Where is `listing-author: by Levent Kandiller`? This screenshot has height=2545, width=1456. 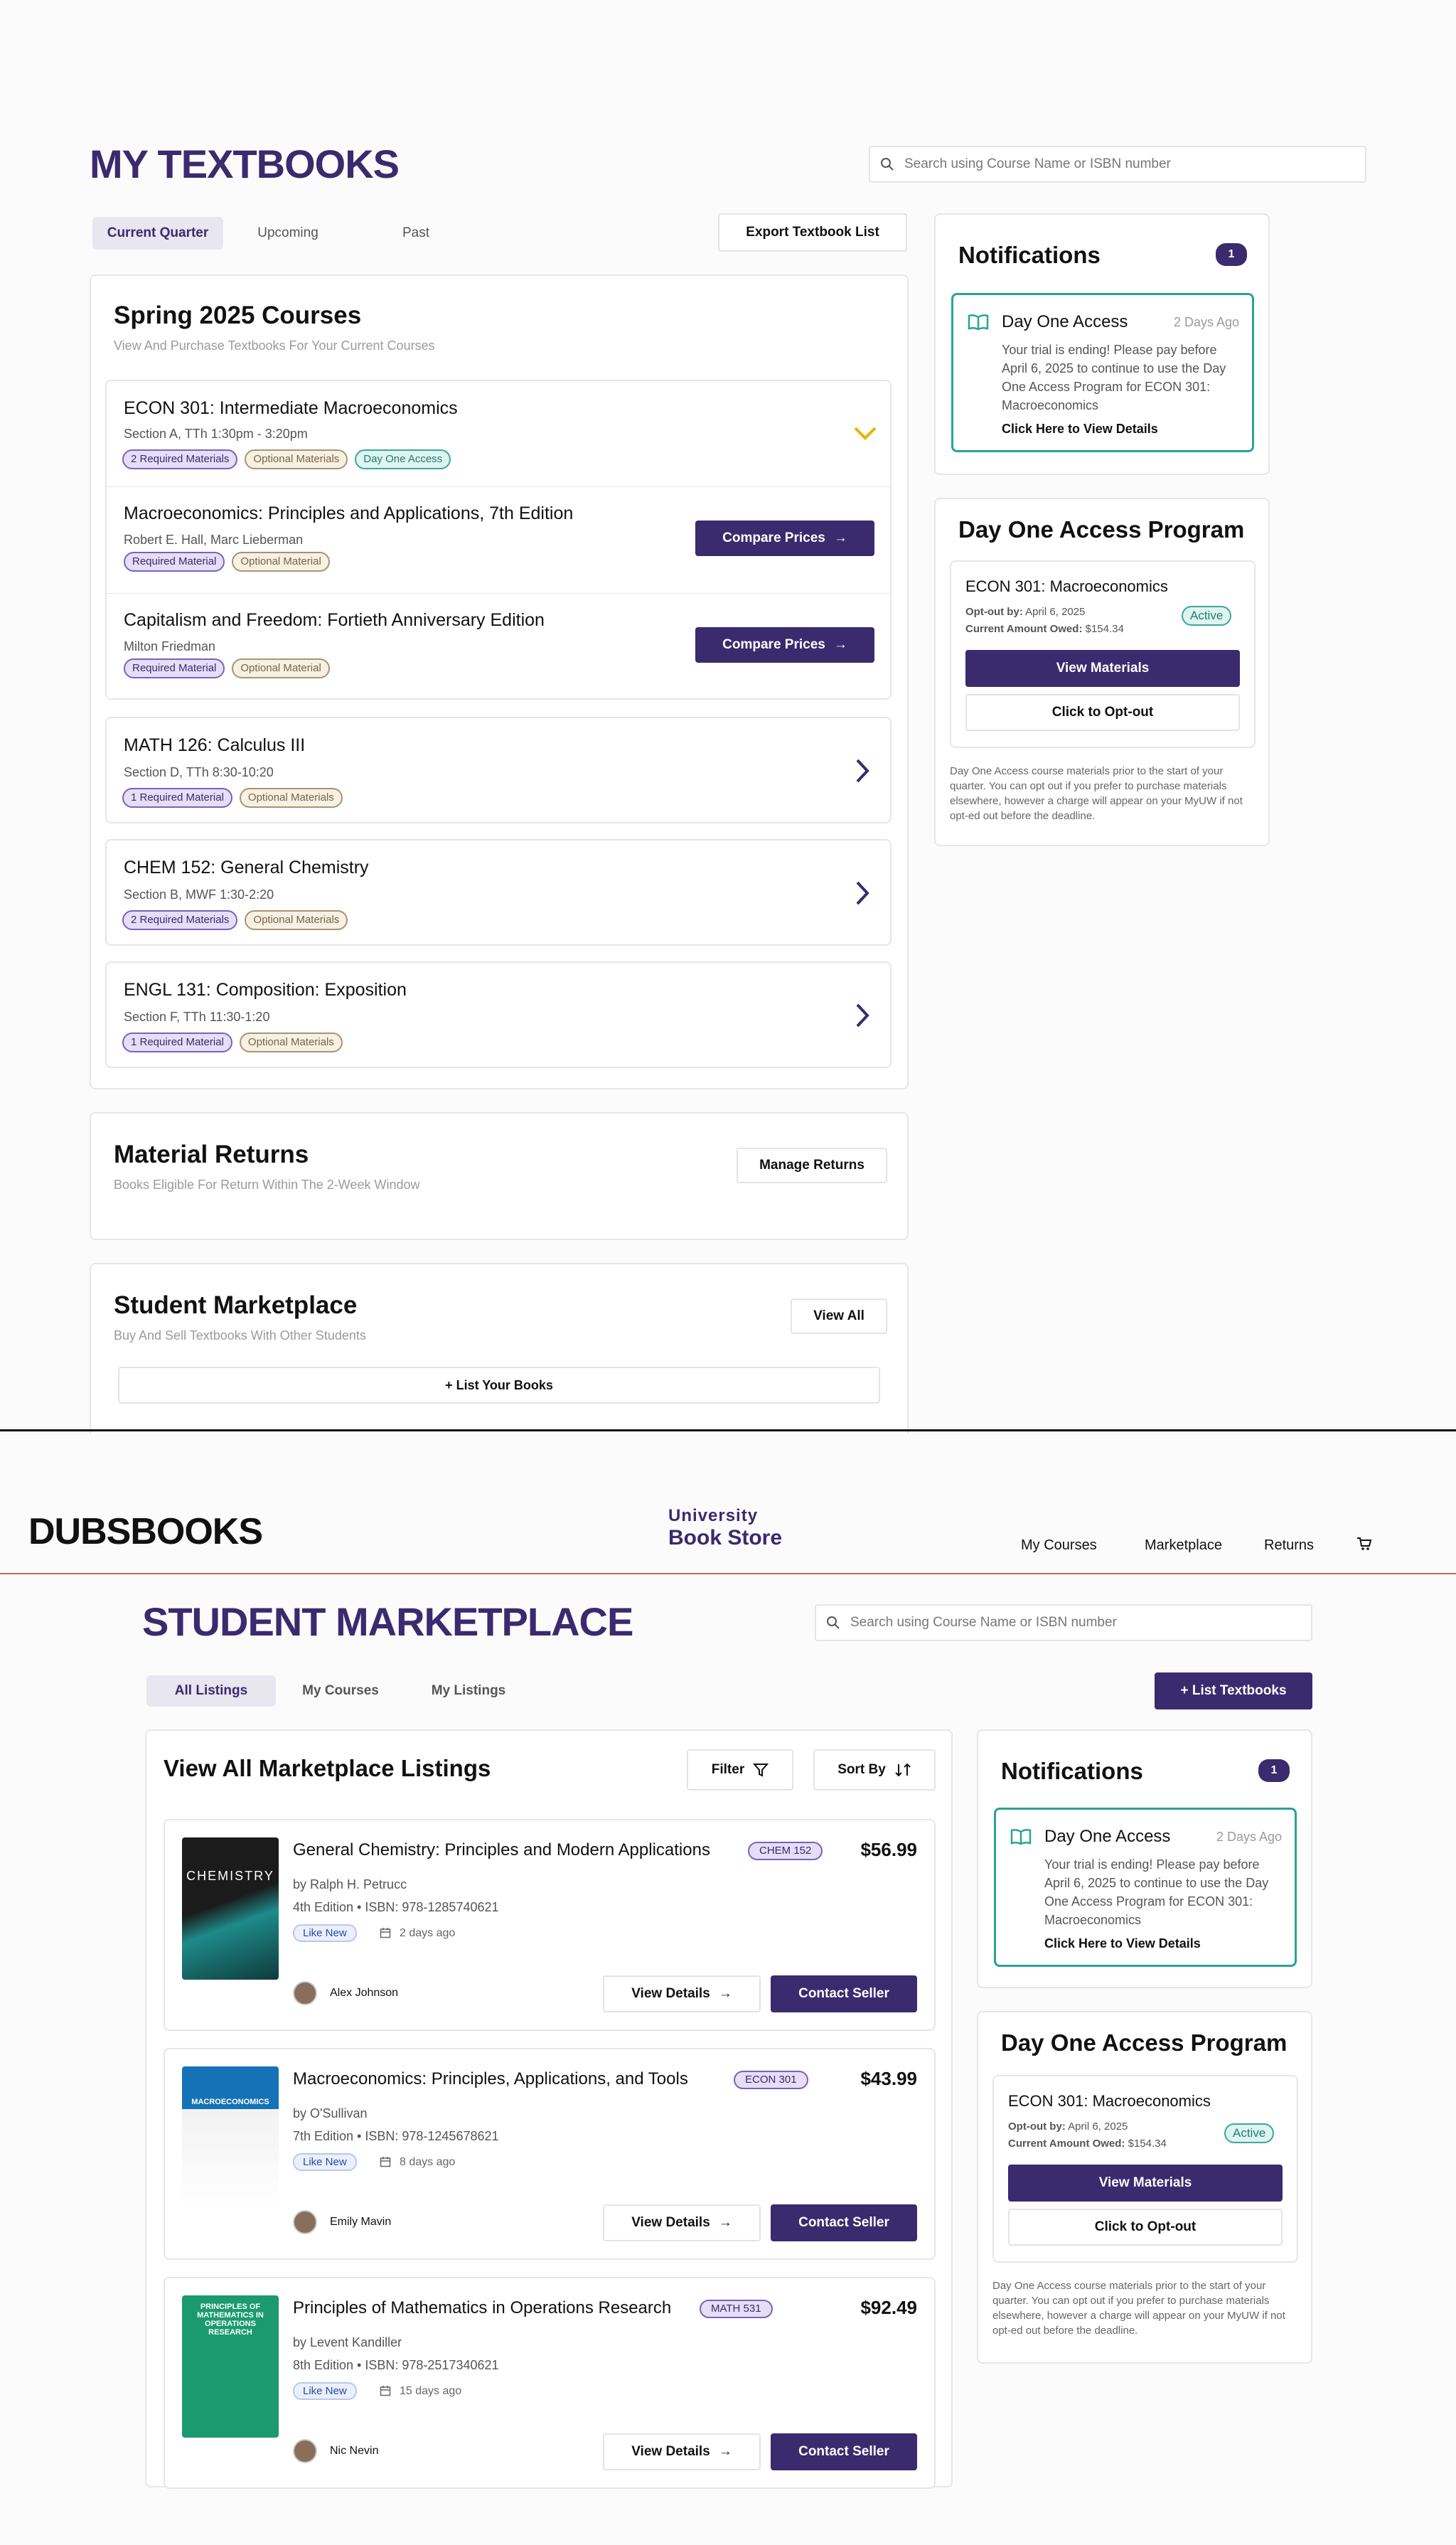 listing-author: by Levent Kandiller is located at coordinates (347, 2342).